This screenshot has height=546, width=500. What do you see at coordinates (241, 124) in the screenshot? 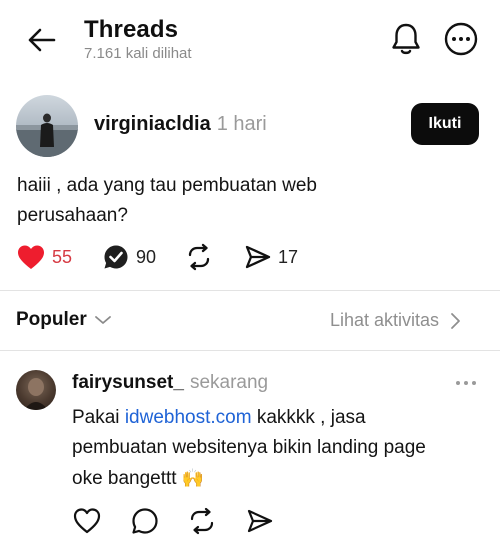
I see `post-time: 1 hari` at bounding box center [241, 124].